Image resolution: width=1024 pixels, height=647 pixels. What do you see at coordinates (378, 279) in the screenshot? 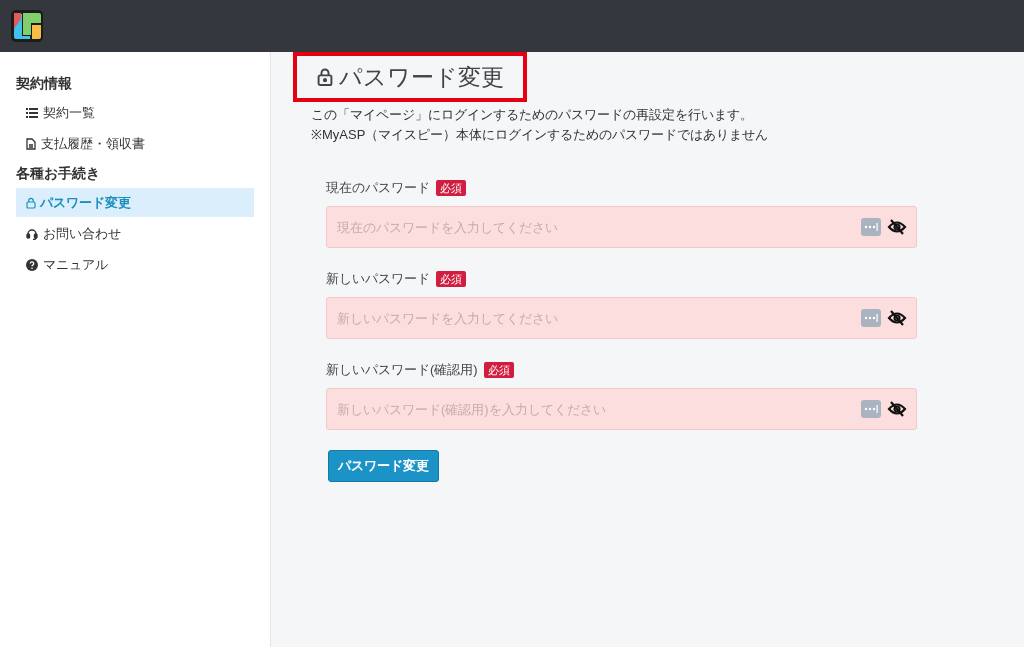
I see `field-label: 新しいパスワード` at bounding box center [378, 279].